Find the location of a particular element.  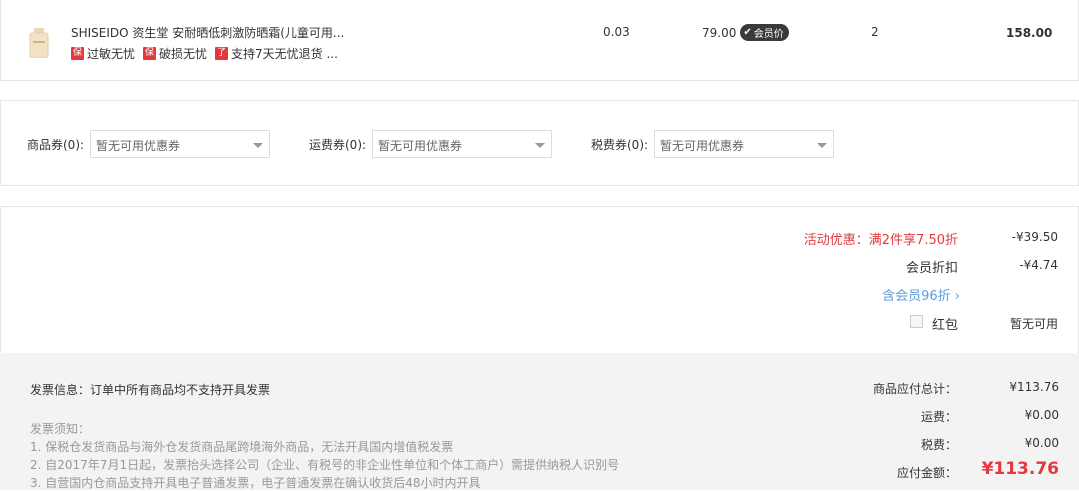

product-thumbnail is located at coordinates (39, 43).